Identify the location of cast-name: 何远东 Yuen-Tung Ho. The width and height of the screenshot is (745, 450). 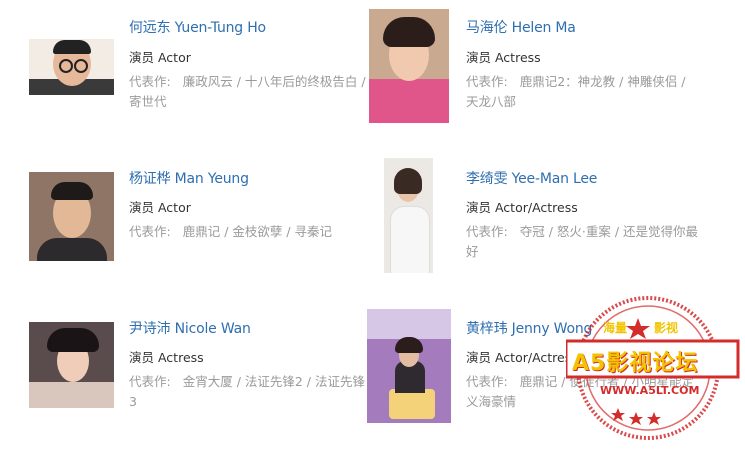
(197, 27).